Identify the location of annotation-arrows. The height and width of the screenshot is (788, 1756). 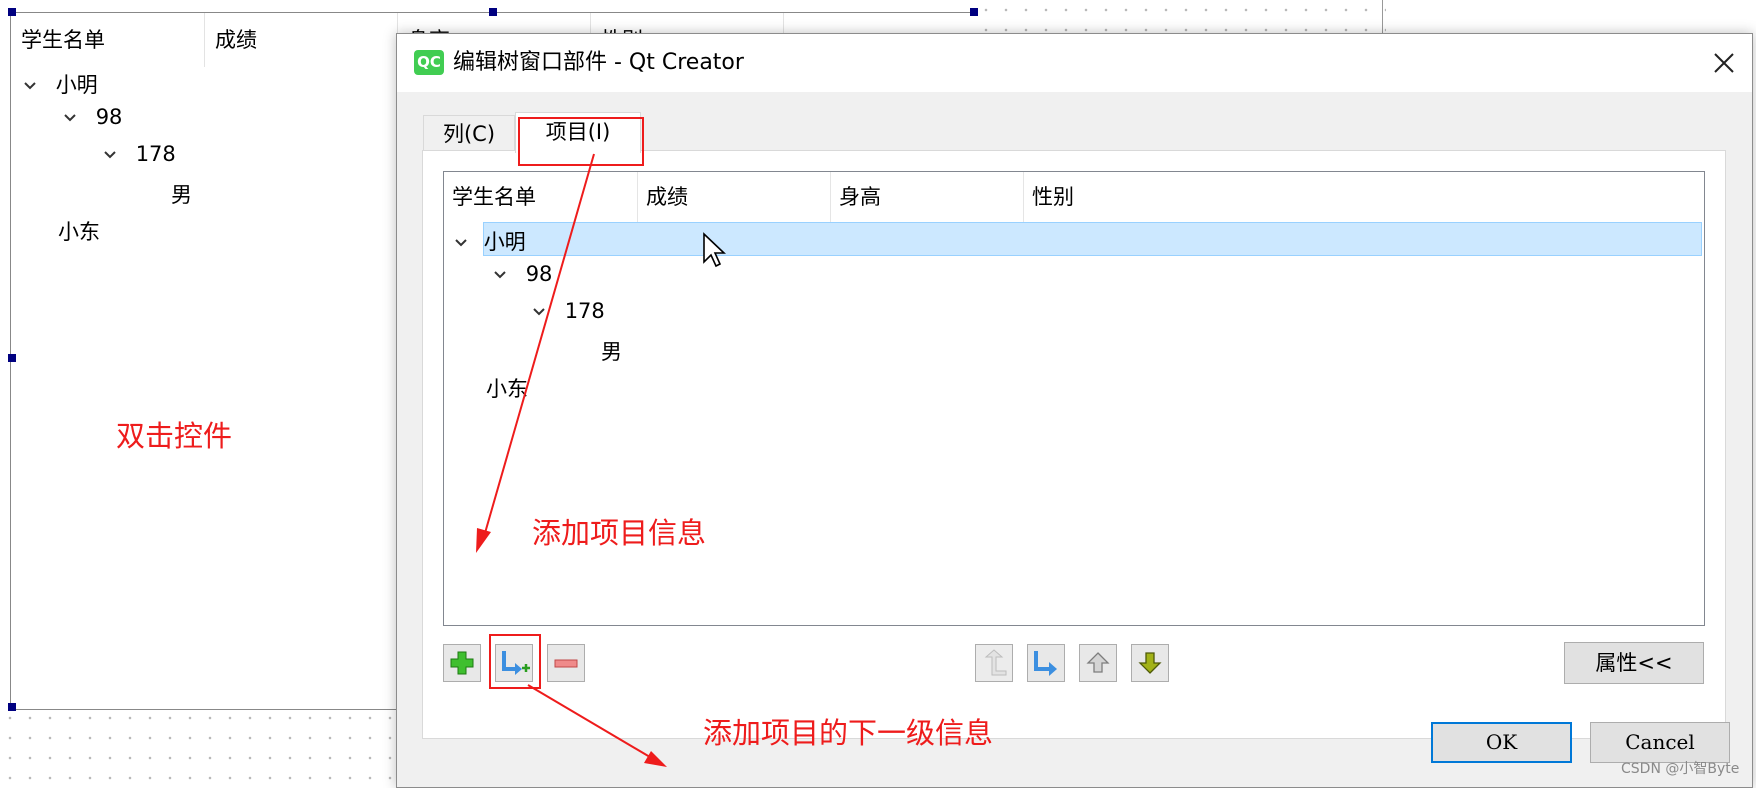
(571, 460).